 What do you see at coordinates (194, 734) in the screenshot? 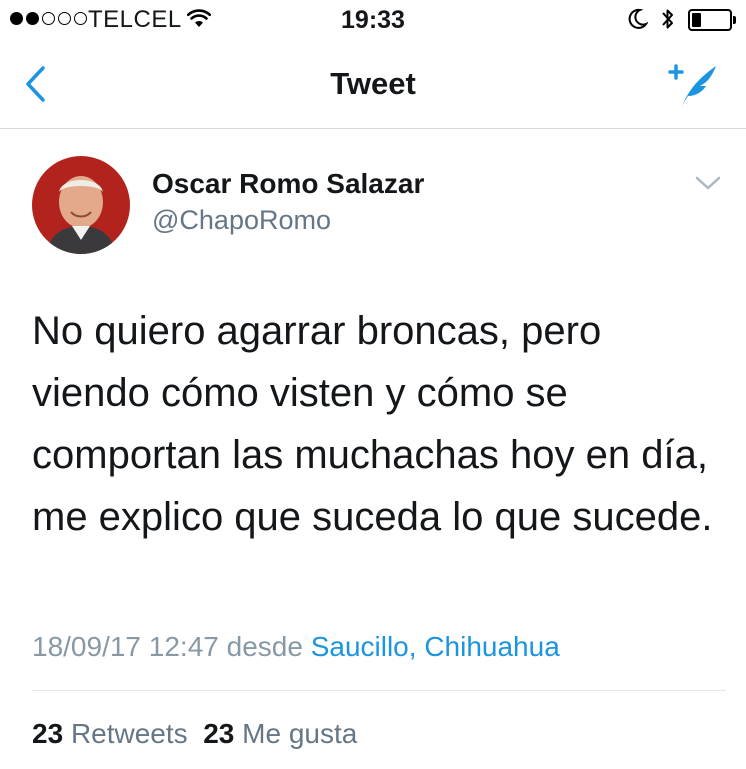
I see `tweet-stats: 23 Retweets 23 Me gusta` at bounding box center [194, 734].